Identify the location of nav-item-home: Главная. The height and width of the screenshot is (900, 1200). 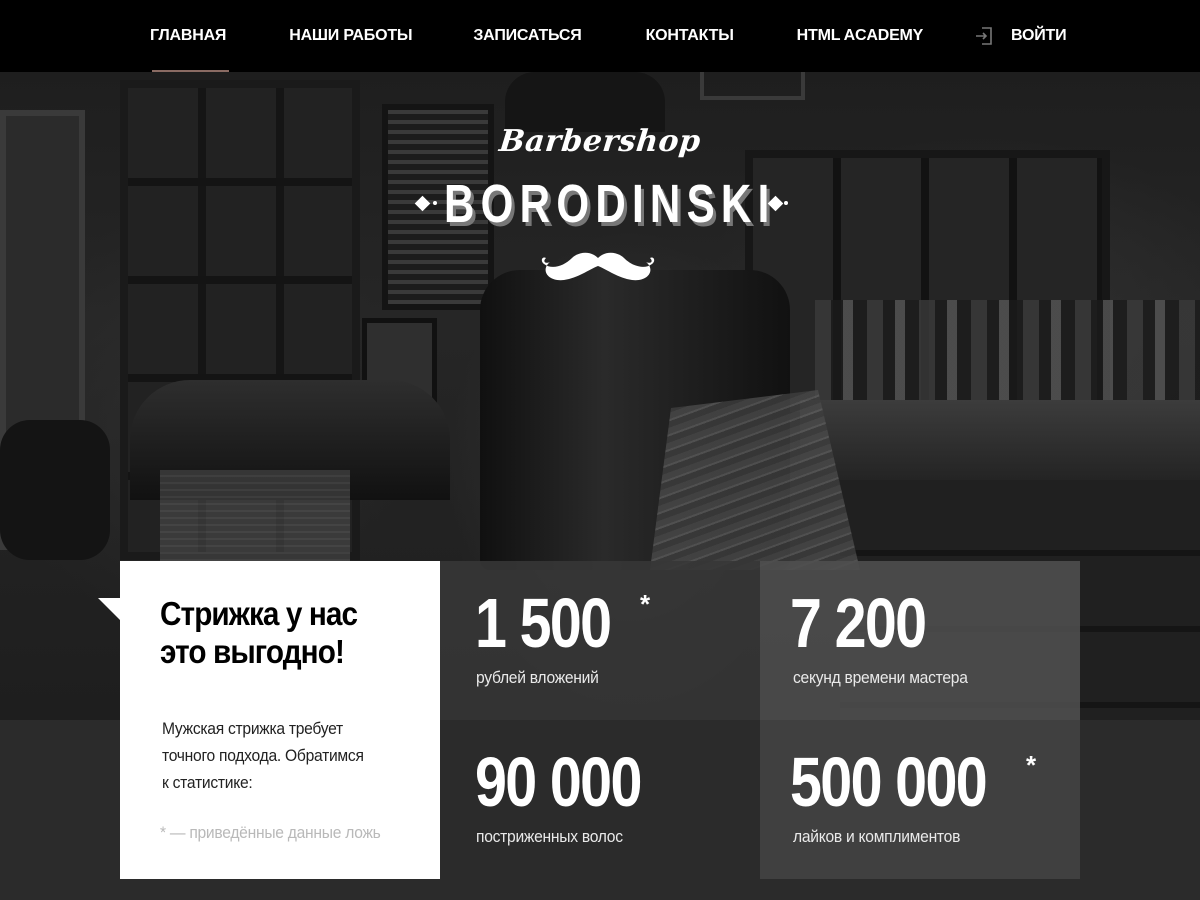
(190, 36).